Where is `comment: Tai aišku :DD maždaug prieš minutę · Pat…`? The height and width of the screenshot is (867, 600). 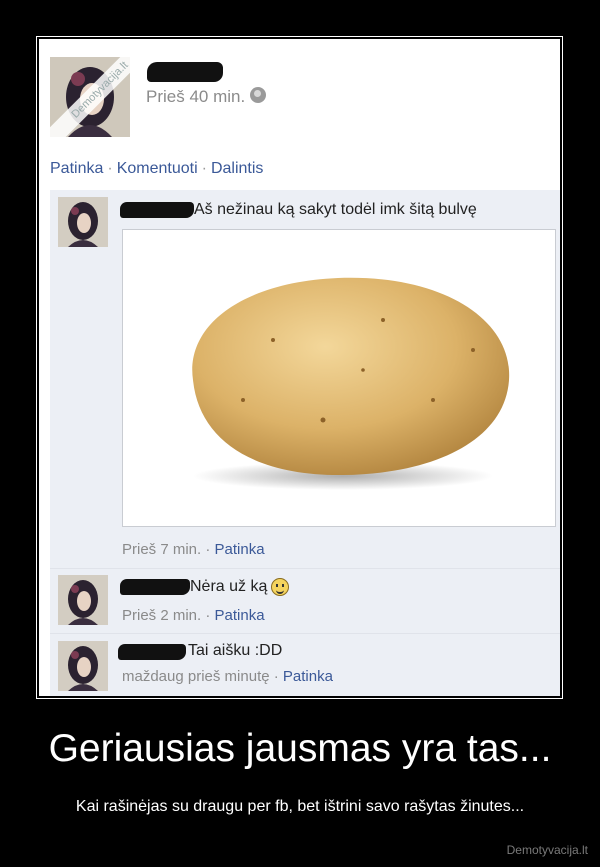 comment: Tai aišku :DD maždaug prieš minutę · Pat… is located at coordinates (305, 664).